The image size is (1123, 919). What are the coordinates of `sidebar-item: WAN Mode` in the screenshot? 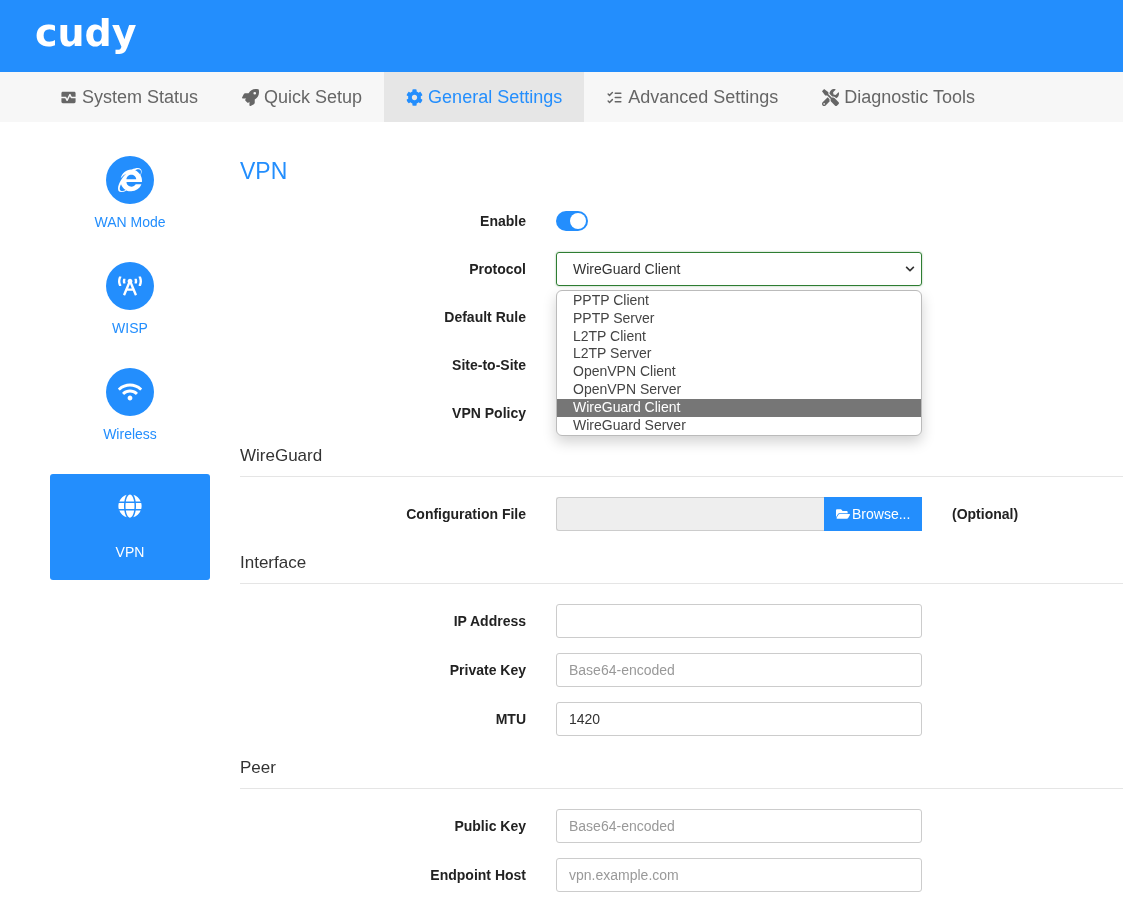 It's located at (130, 209).